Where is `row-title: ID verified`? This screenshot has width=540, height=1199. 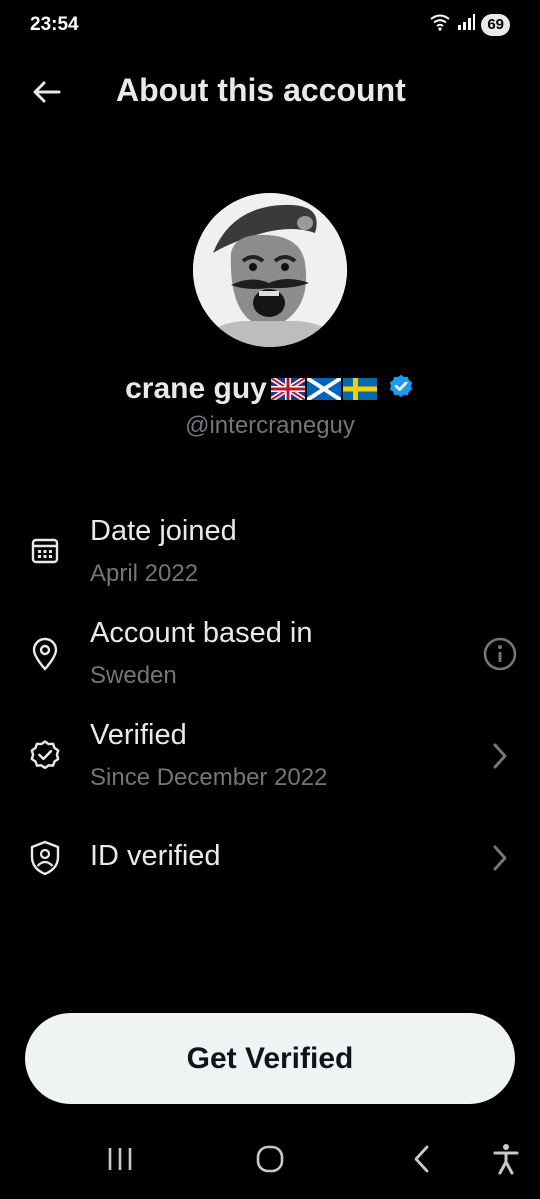
row-title: ID verified is located at coordinates (155, 856).